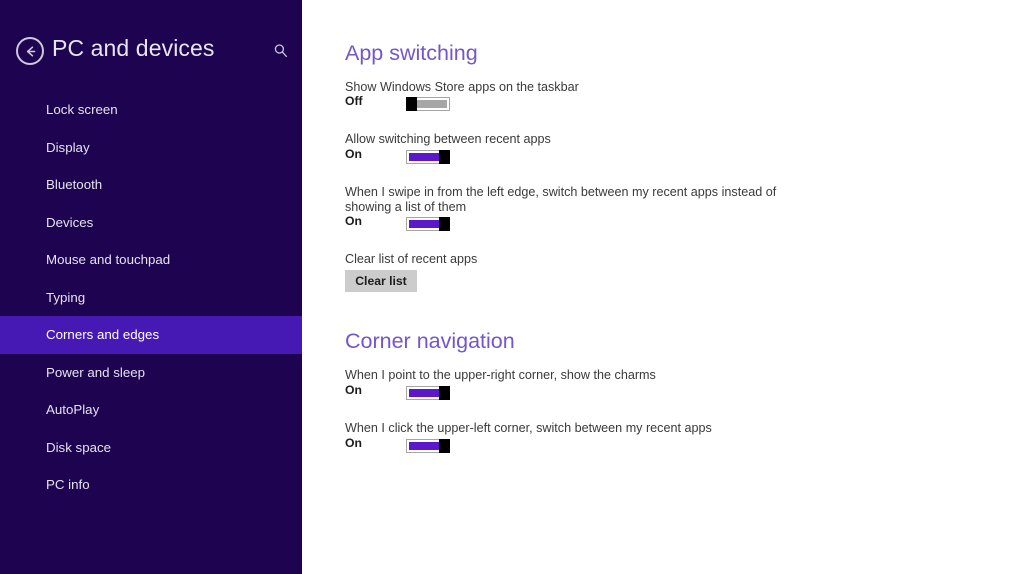 Image resolution: width=1024 pixels, height=574 pixels. I want to click on page-title: PC and devices, so click(133, 48).